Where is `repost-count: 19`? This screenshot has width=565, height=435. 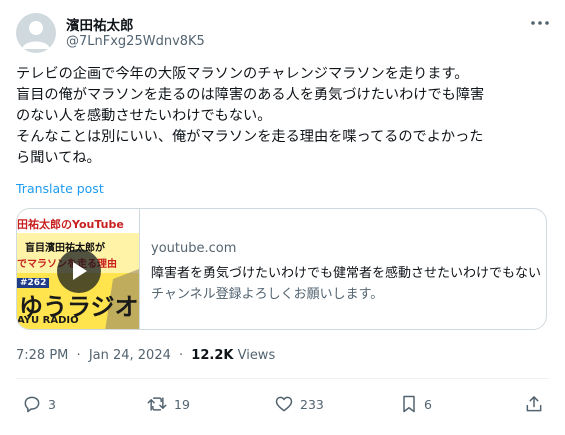 repost-count: 19 is located at coordinates (182, 404).